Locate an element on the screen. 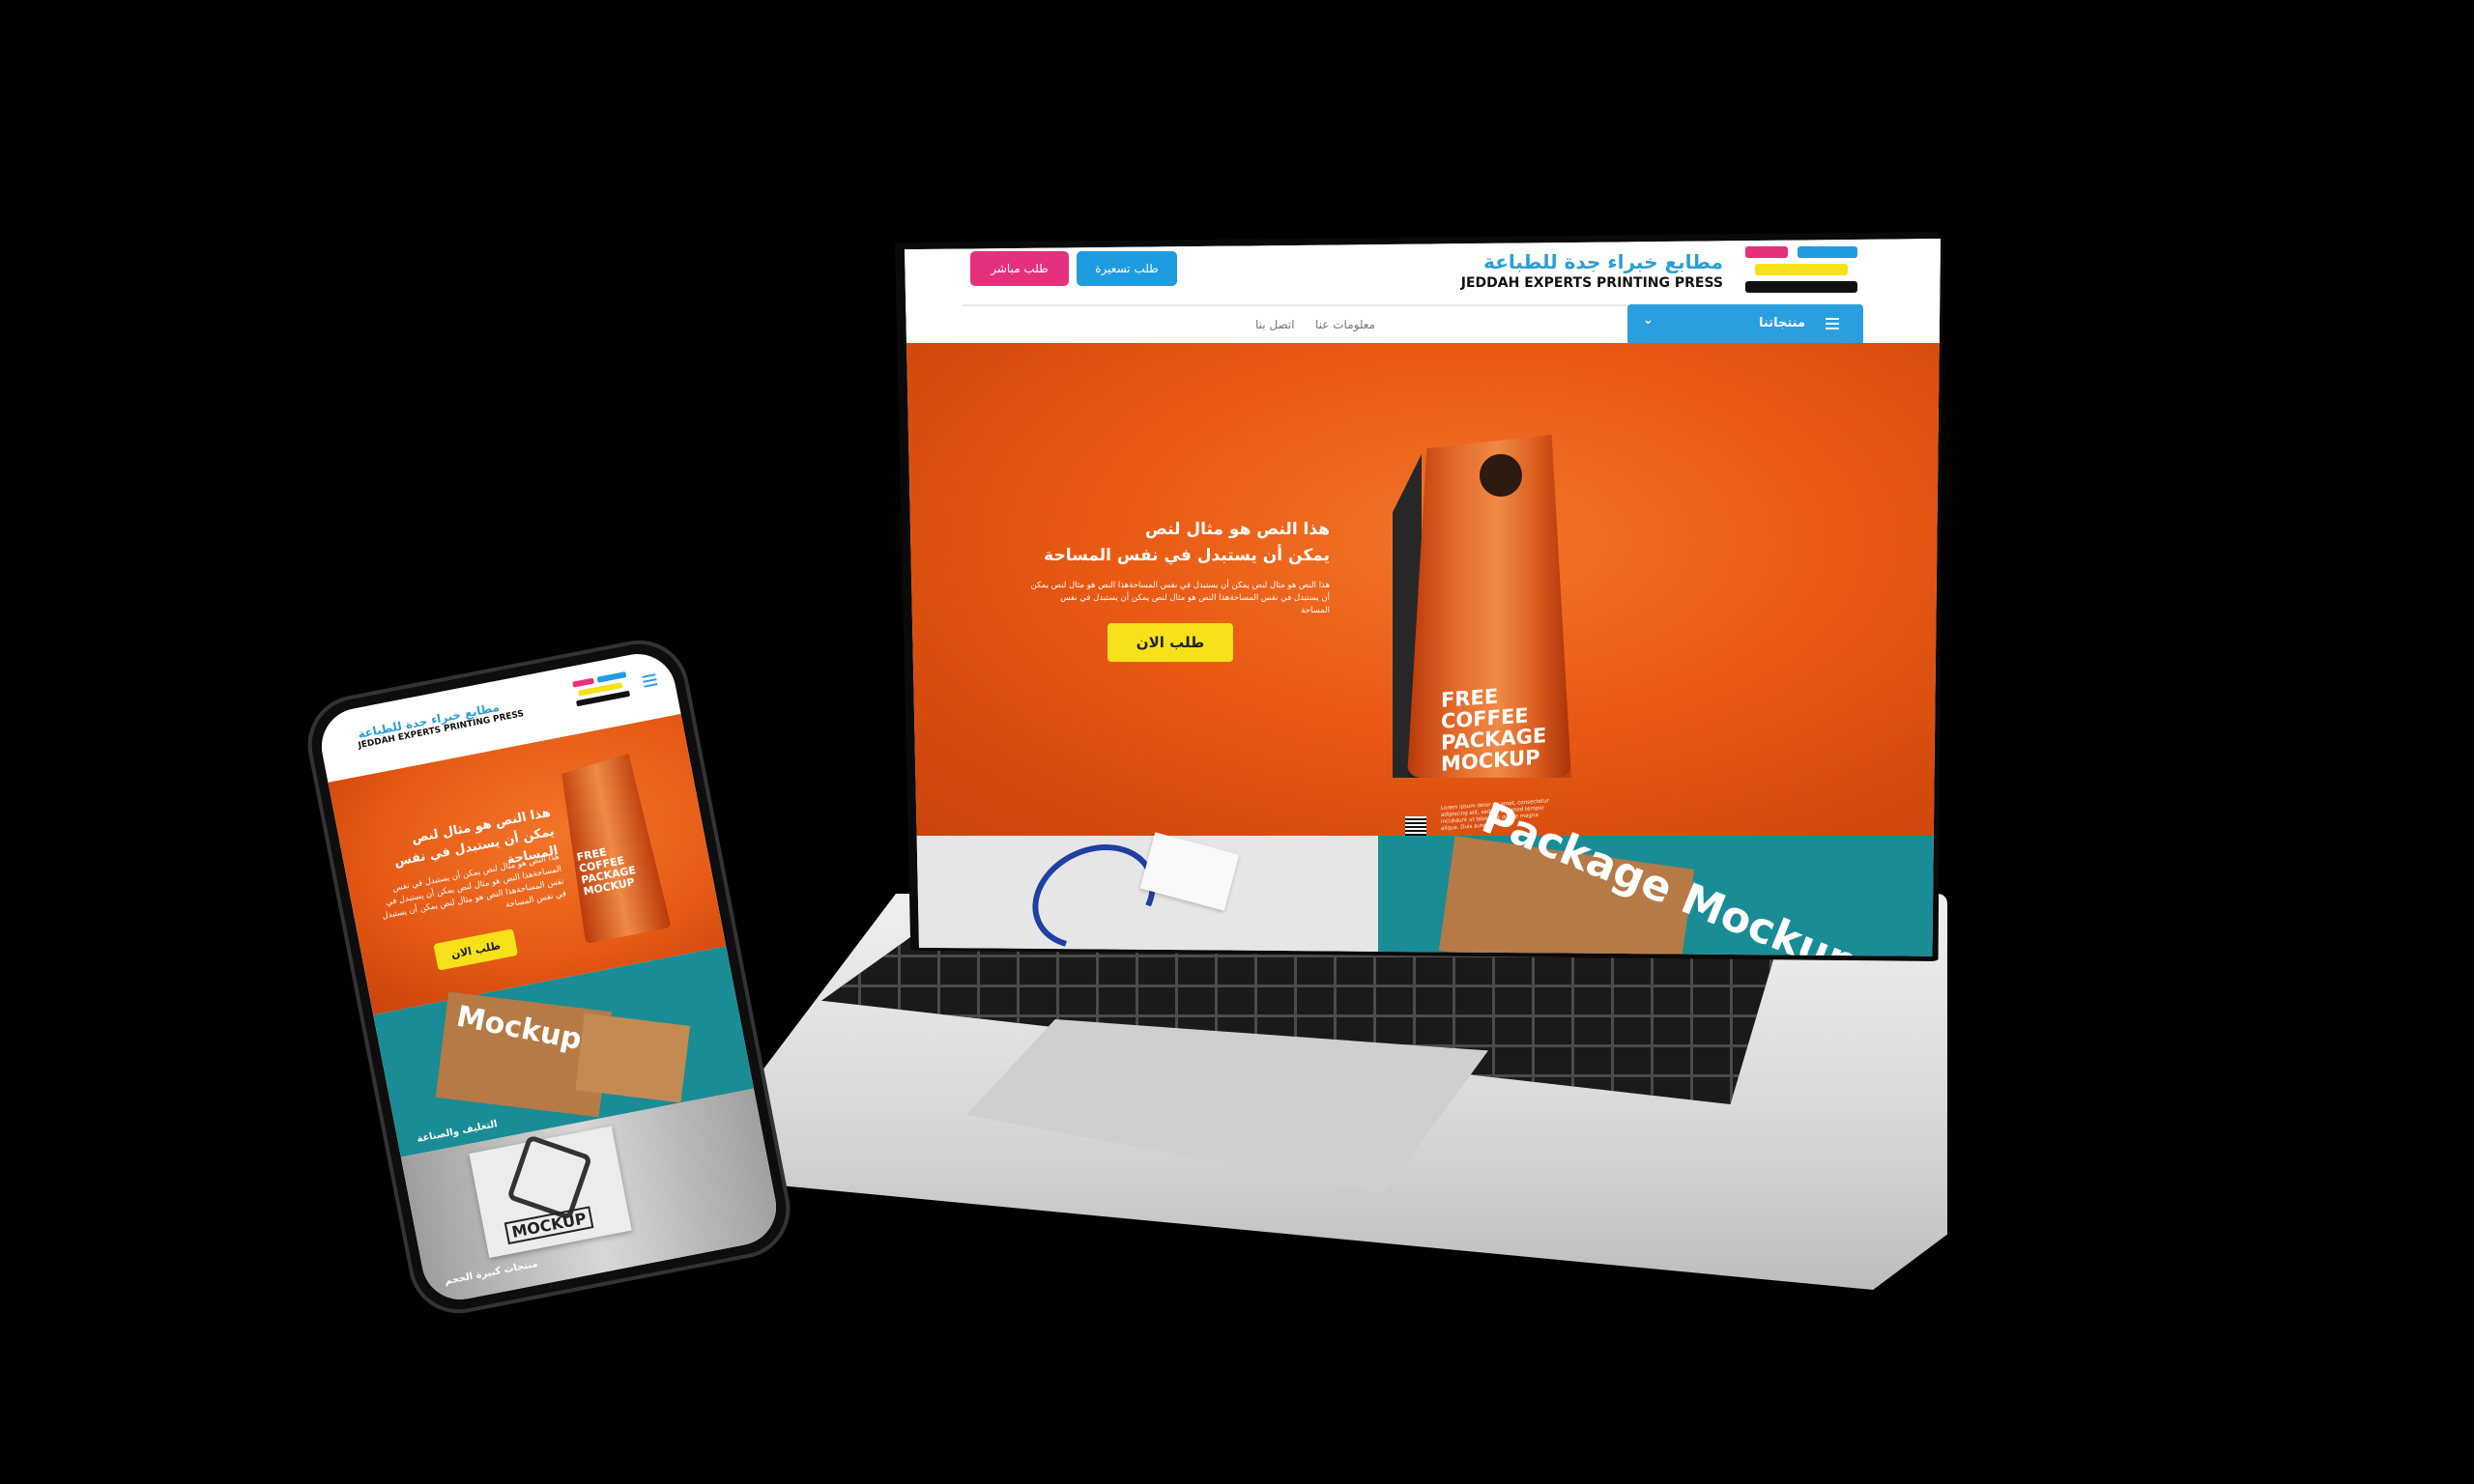  direct-order-button: طلب مباشر is located at coordinates (1020, 269).